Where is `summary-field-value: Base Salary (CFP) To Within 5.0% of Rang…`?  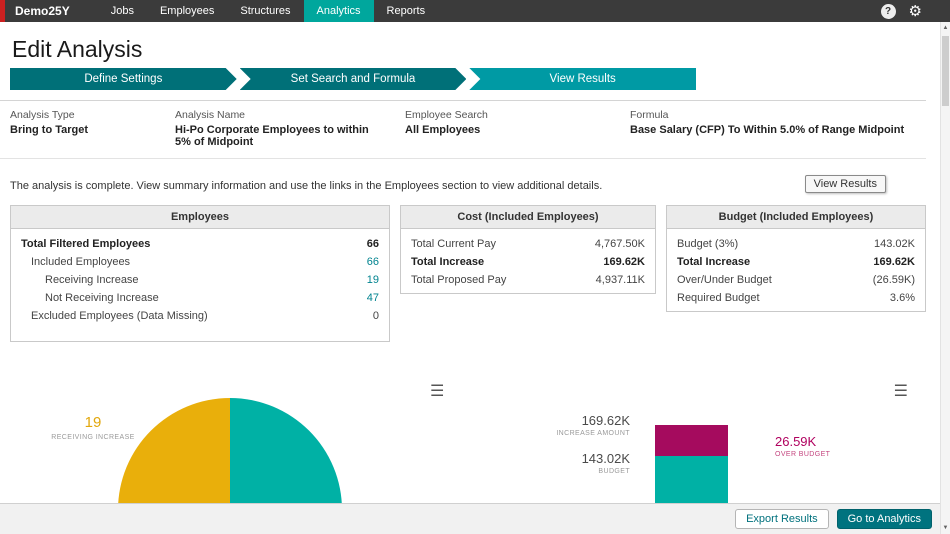
summary-field-value: Base Salary (CFP) To Within 5.0% of Rang… is located at coordinates (767, 130).